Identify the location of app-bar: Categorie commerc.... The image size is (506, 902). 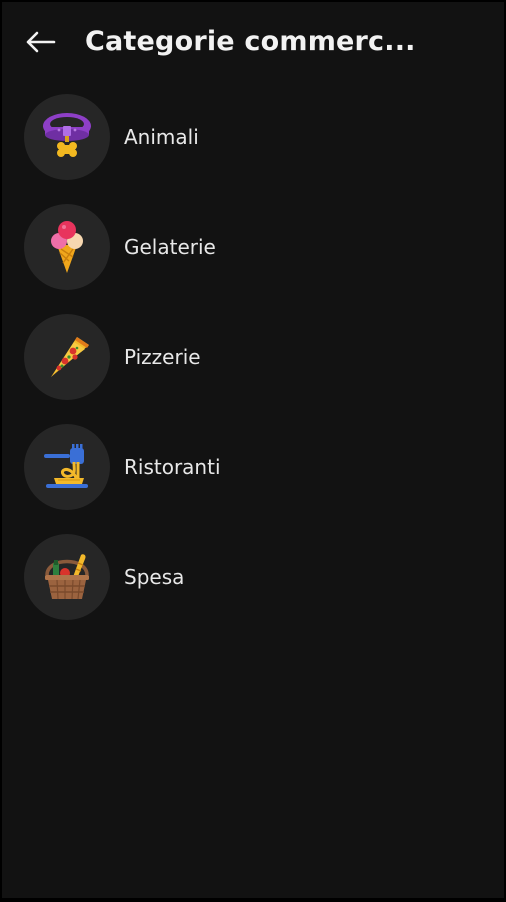
(253, 44).